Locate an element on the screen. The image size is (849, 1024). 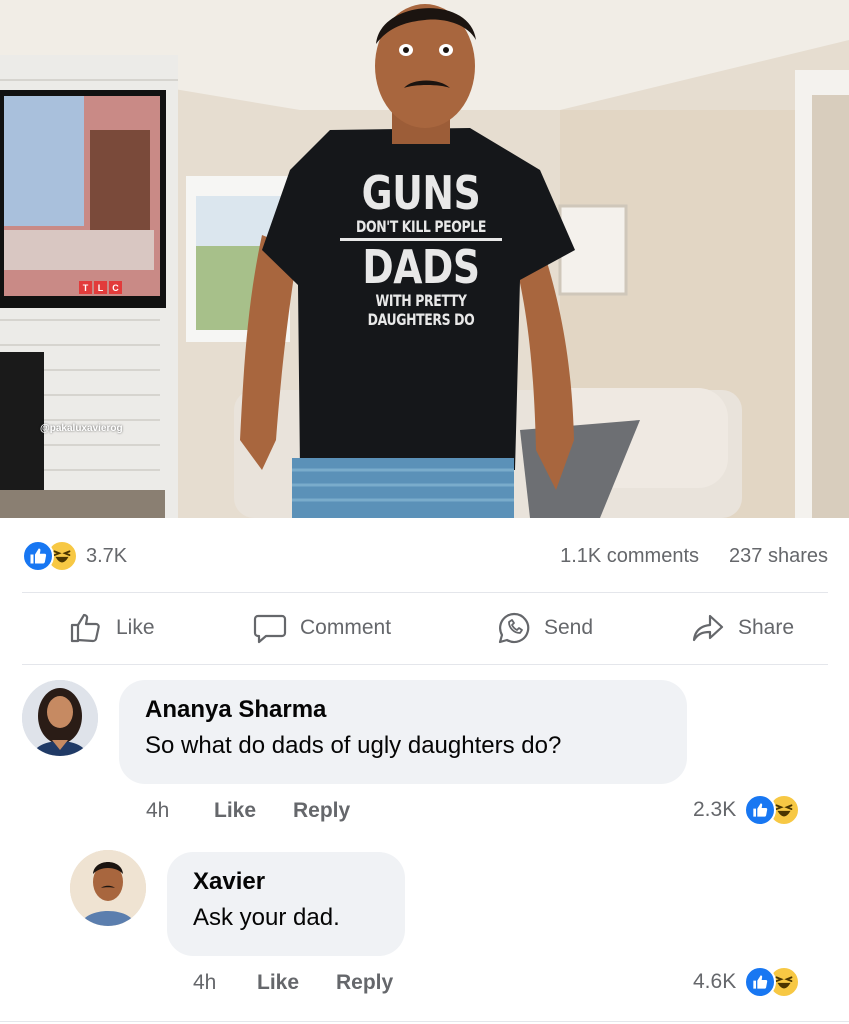
like-label: Like is located at coordinates (135, 627).